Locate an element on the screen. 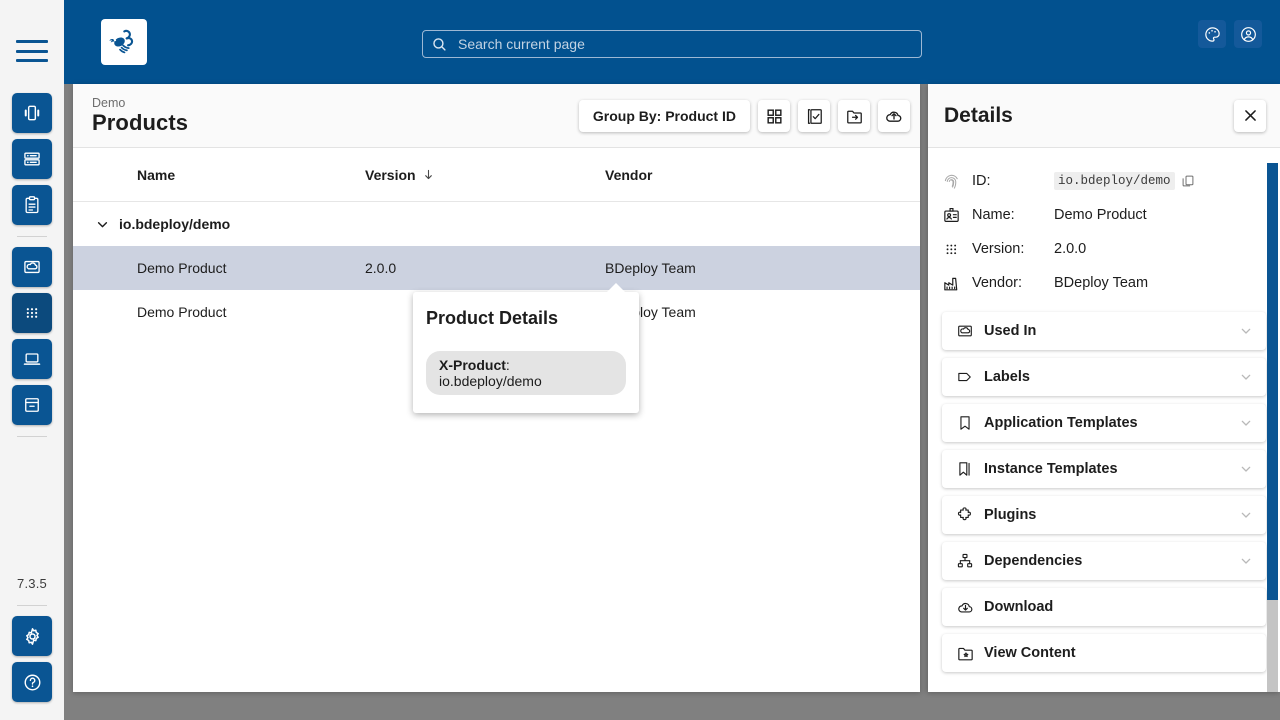  archive-box-icon is located at coordinates (32, 405).